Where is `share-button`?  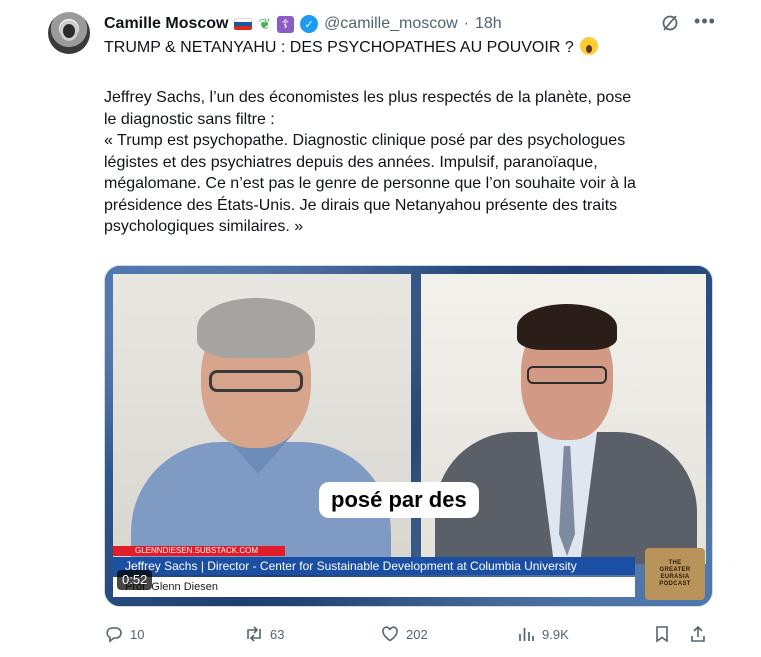
share-button is located at coordinates (698, 634).